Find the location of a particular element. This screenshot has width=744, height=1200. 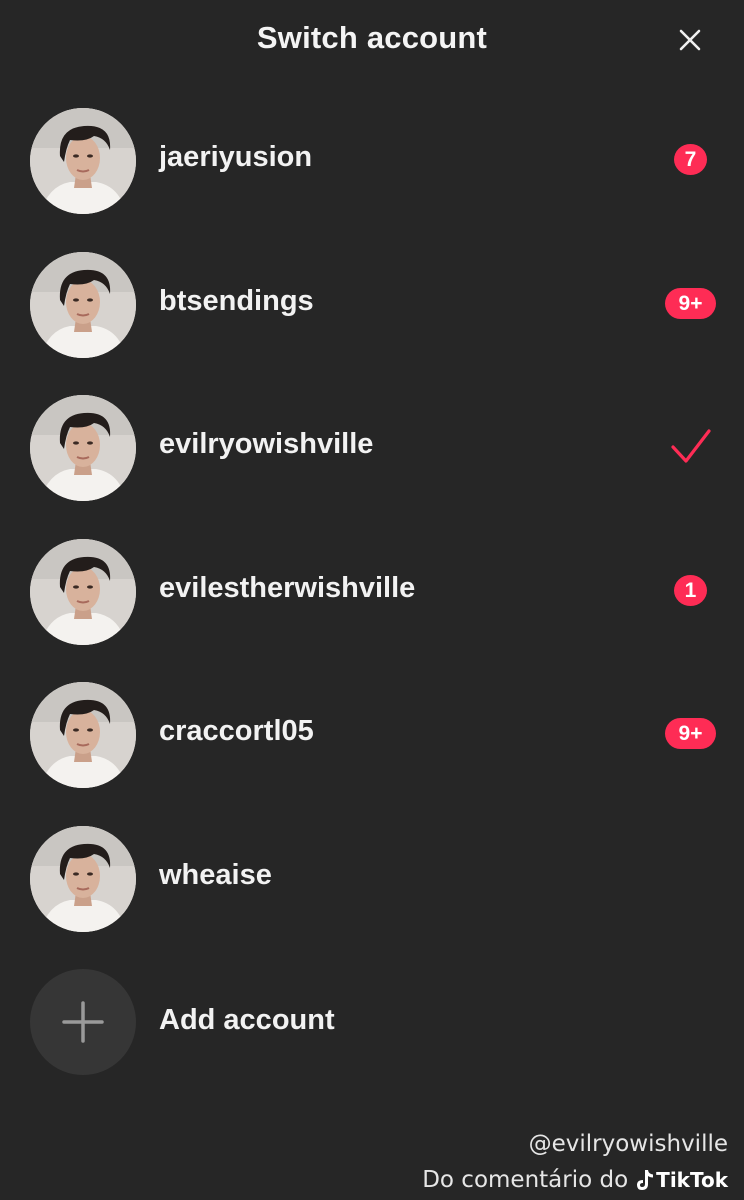

header: Switch account is located at coordinates (372, 39).